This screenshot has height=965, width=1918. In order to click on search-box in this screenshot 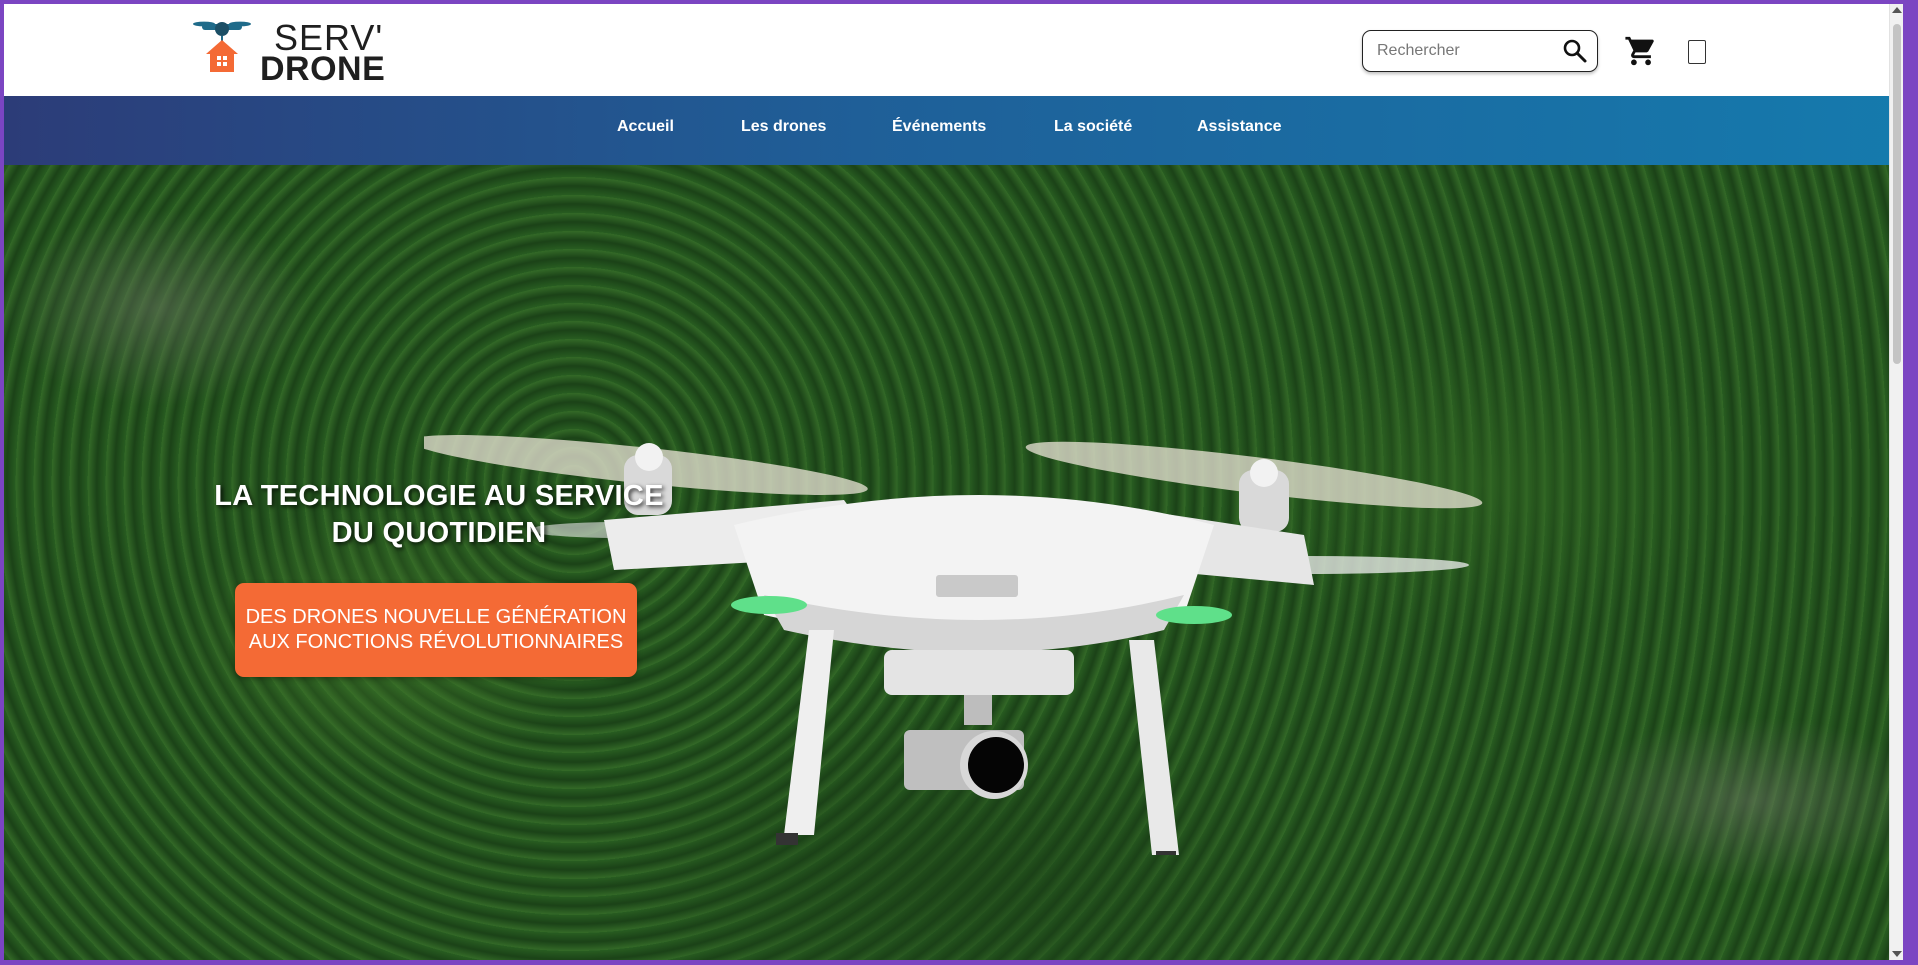, I will do `click(1480, 51)`.